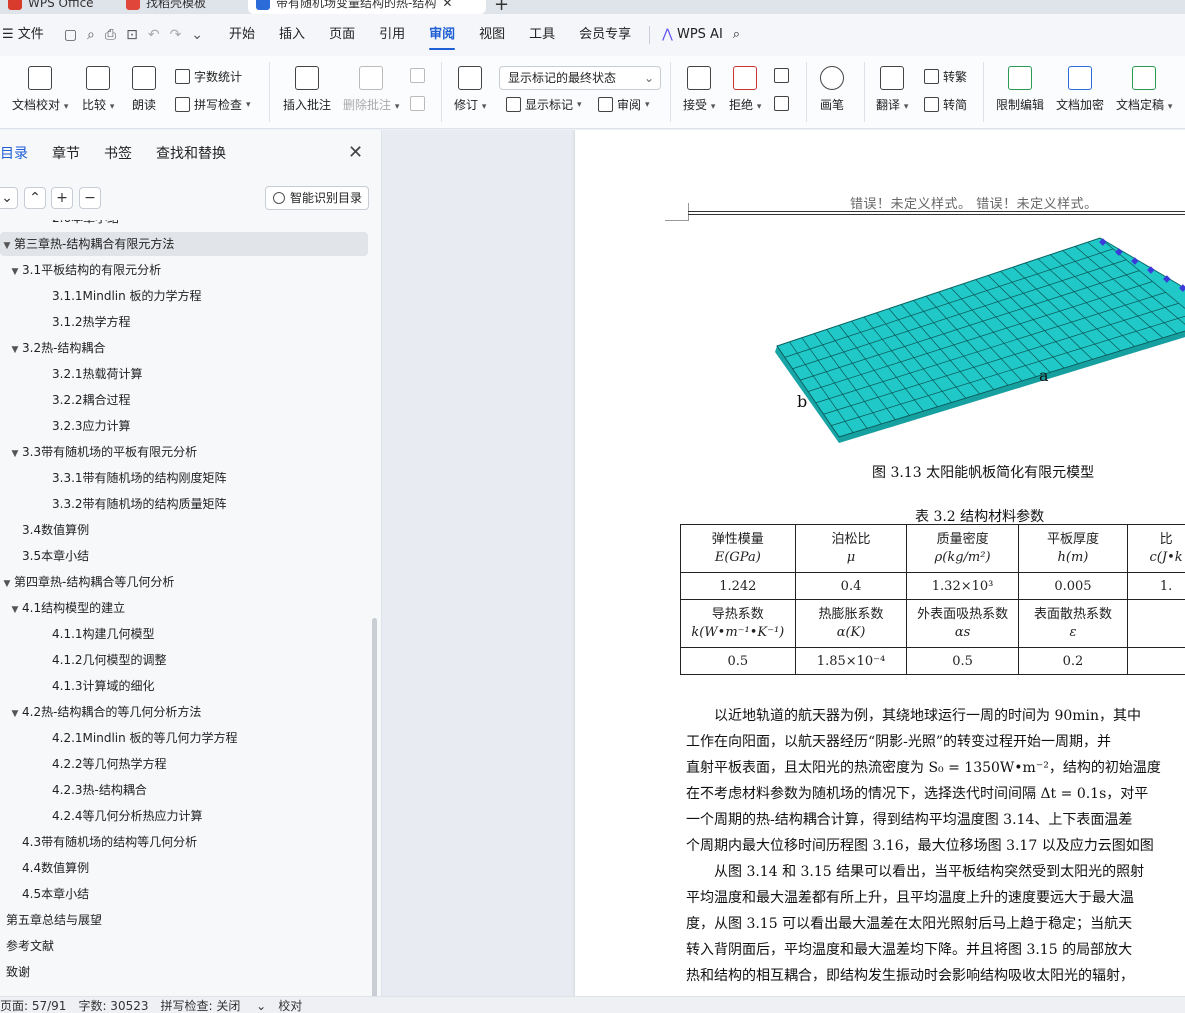 The height and width of the screenshot is (1013, 1185). What do you see at coordinates (191, 154) in the screenshot?
I see `tab-find-replace: 查找和替换` at bounding box center [191, 154].